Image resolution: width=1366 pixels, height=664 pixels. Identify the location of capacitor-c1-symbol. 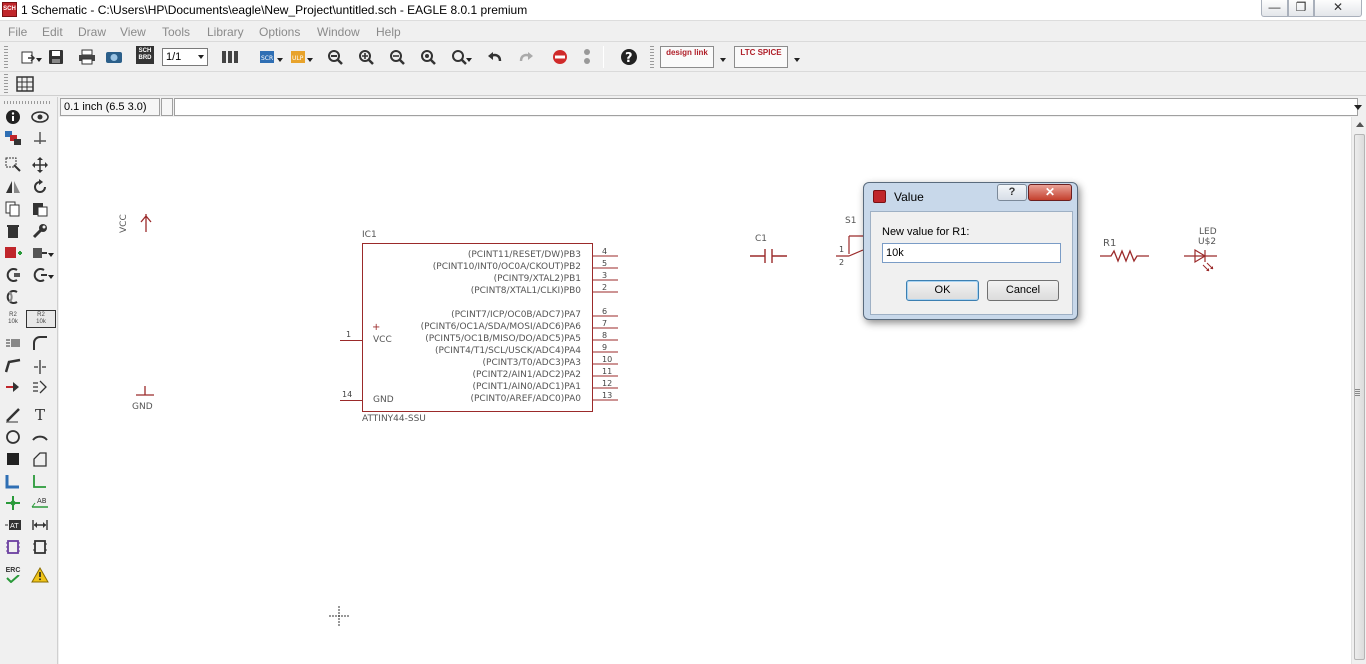
(769, 256).